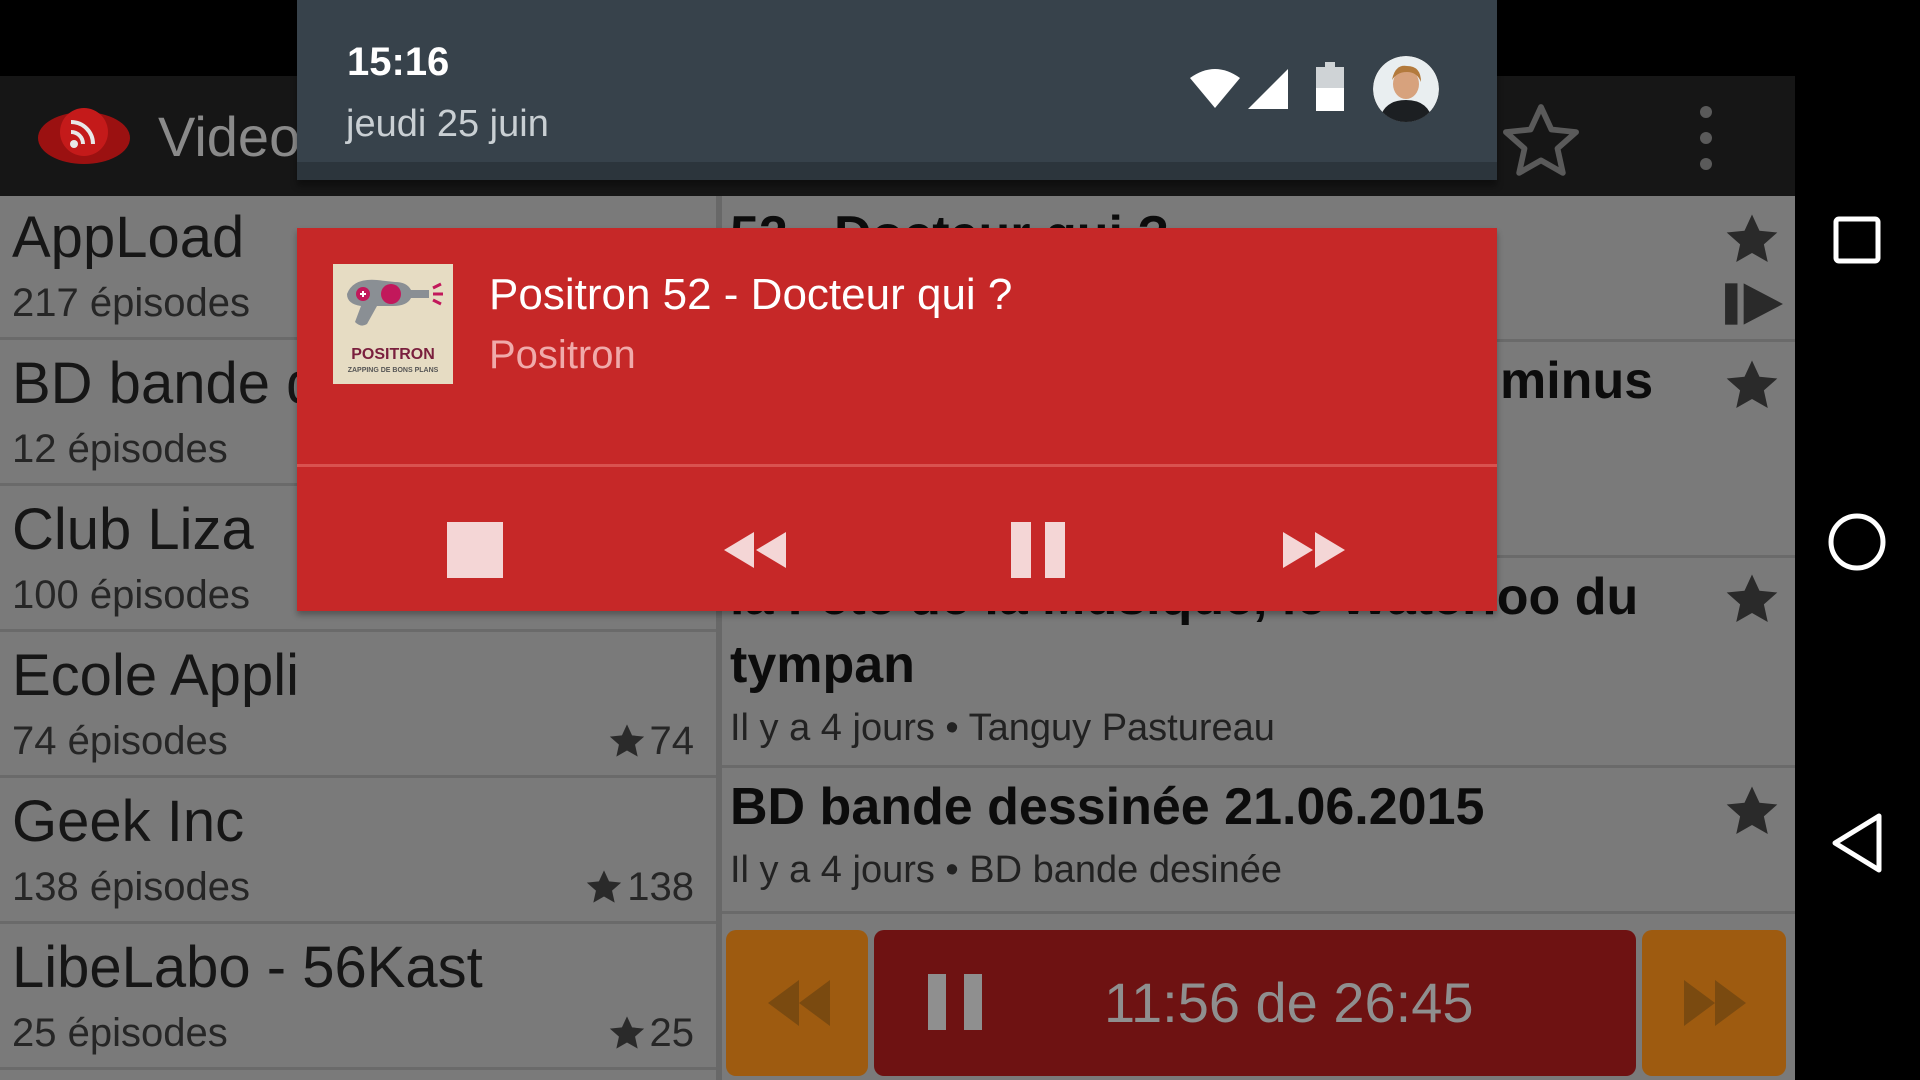 The height and width of the screenshot is (1080, 1920). What do you see at coordinates (398, 62) in the screenshot?
I see `clock: 15:16` at bounding box center [398, 62].